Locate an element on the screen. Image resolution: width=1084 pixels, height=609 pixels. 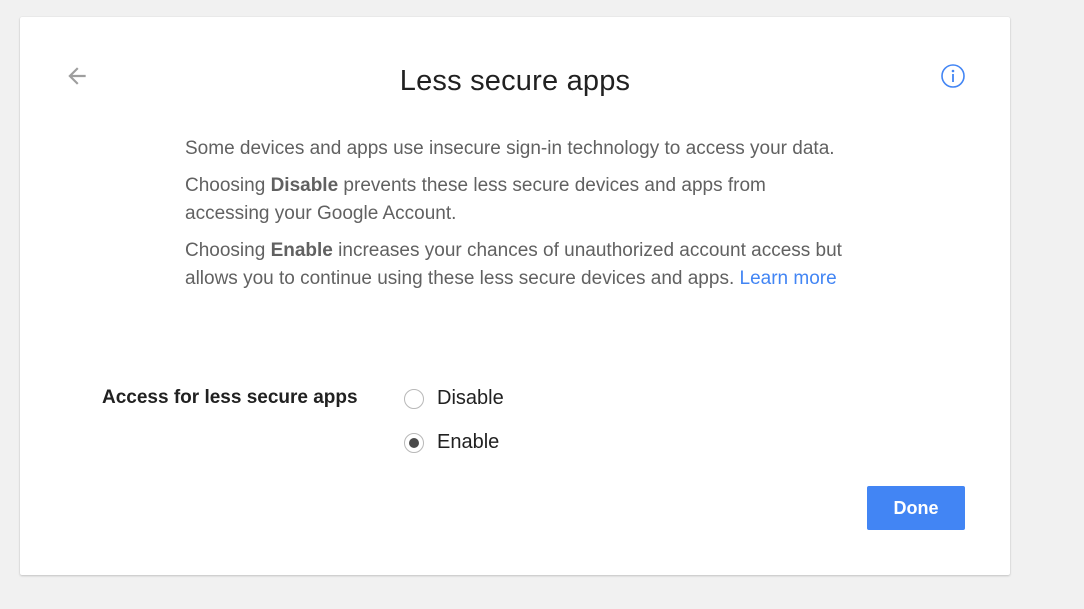
info-button is located at coordinates (953, 76).